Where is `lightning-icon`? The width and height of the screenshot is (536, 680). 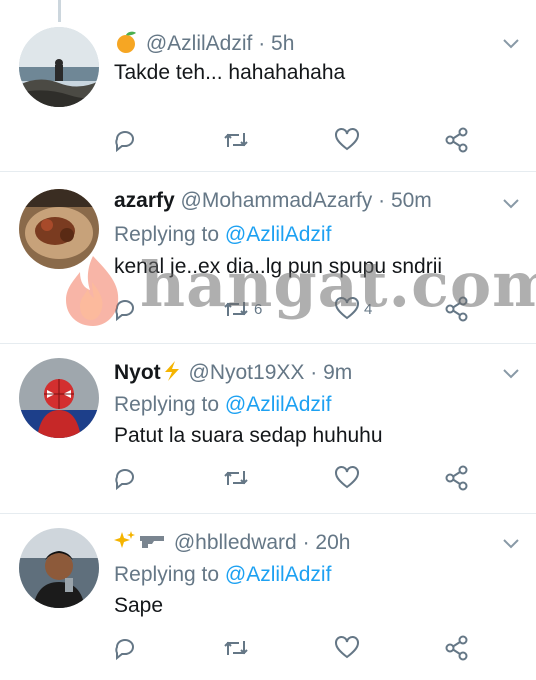 lightning-icon is located at coordinates (172, 372).